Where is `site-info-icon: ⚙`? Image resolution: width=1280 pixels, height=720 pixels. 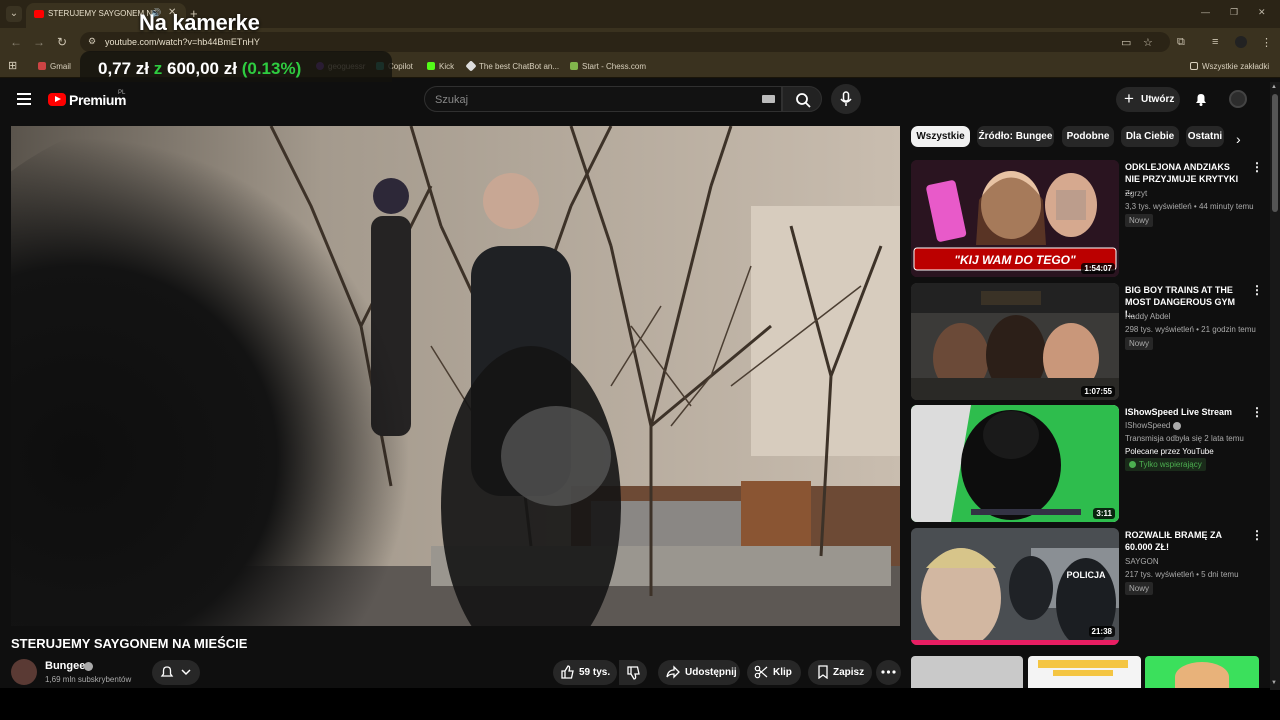
site-info-icon: ⚙ is located at coordinates (92, 41).